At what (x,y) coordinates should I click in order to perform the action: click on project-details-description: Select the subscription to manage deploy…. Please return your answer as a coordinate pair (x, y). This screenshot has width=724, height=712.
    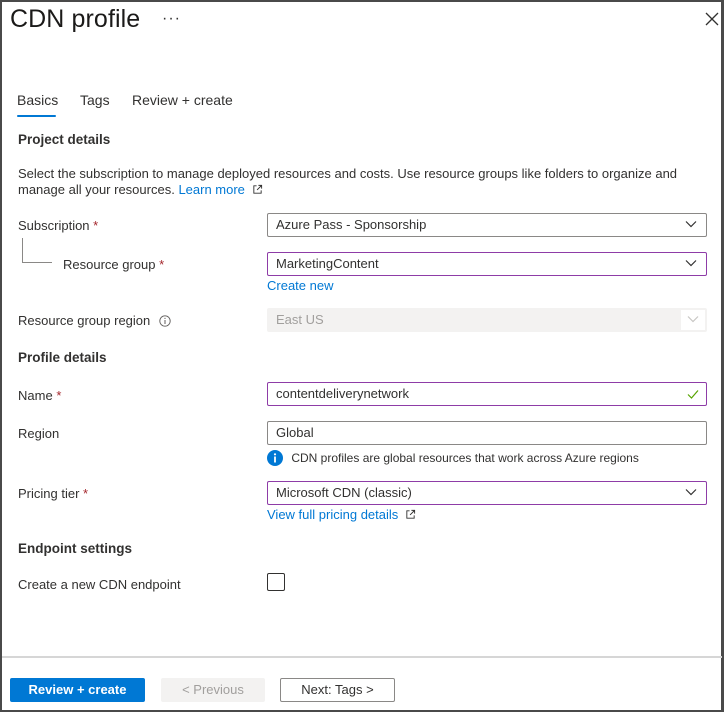
    Looking at the image, I should click on (358, 182).